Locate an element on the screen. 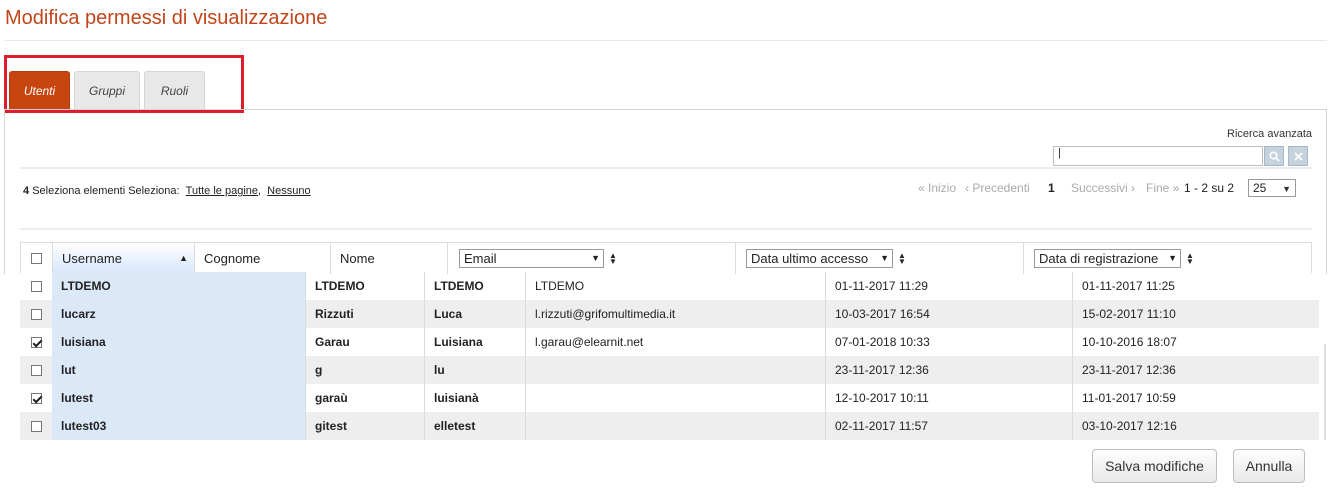  cell-cognome: Rizzuti is located at coordinates (365, 314).